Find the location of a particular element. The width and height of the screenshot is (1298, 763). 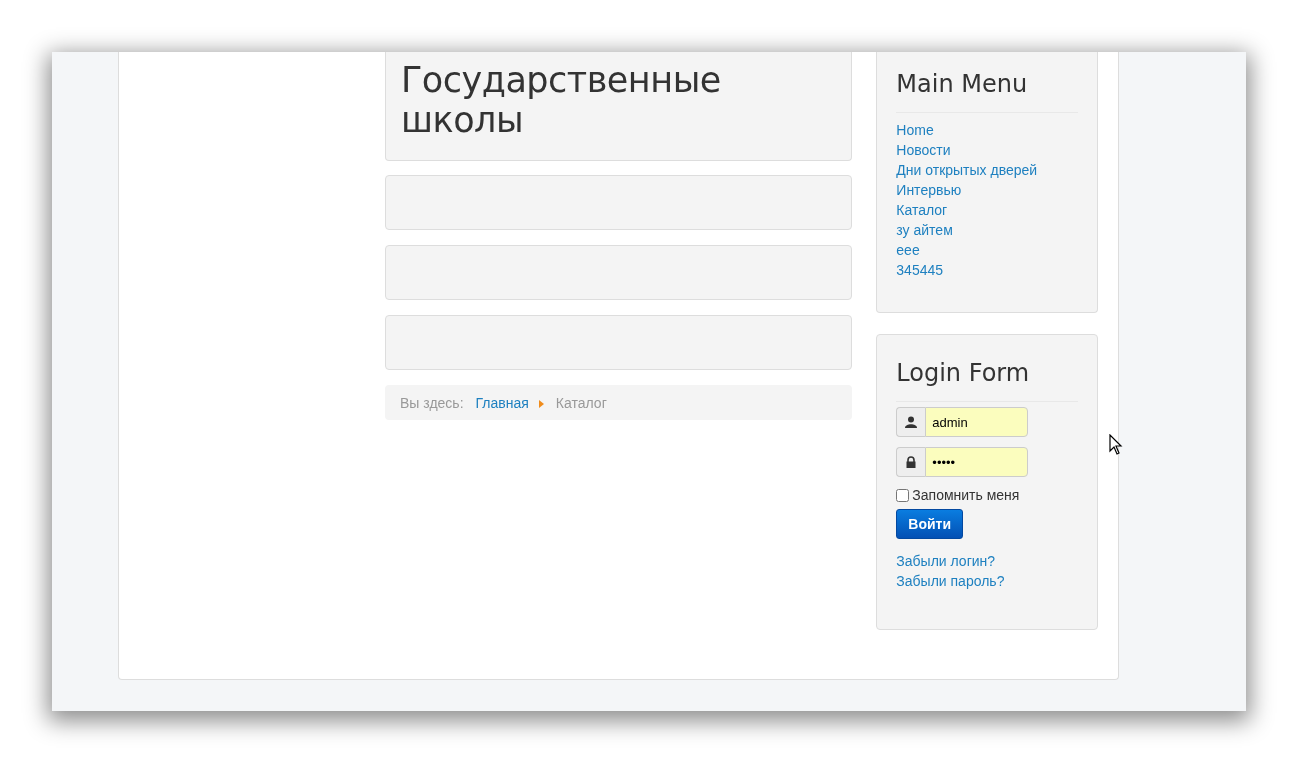

forgot-link: Забыли пароль? is located at coordinates (950, 581).